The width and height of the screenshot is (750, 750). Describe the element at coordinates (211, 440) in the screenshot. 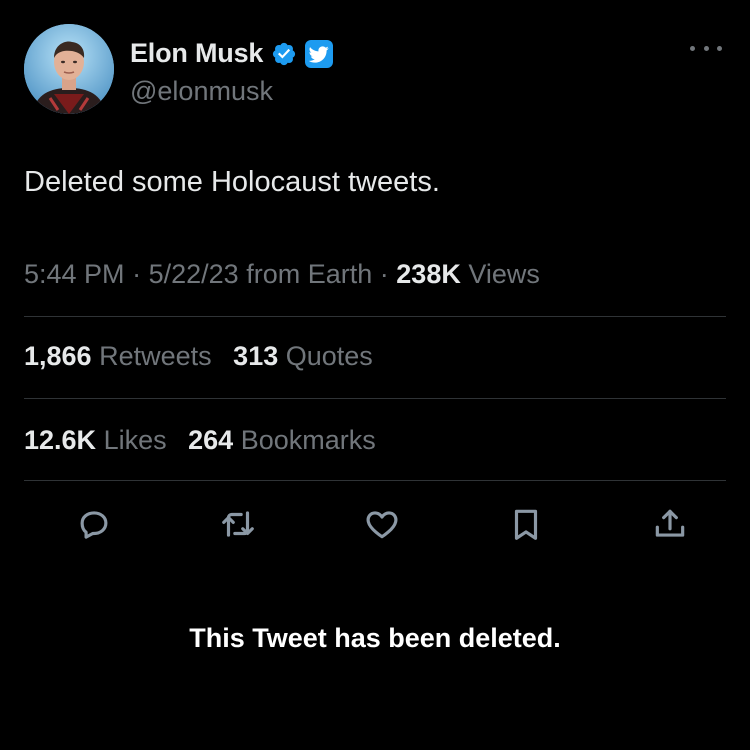

I see `bookmarks-count: 264` at that location.